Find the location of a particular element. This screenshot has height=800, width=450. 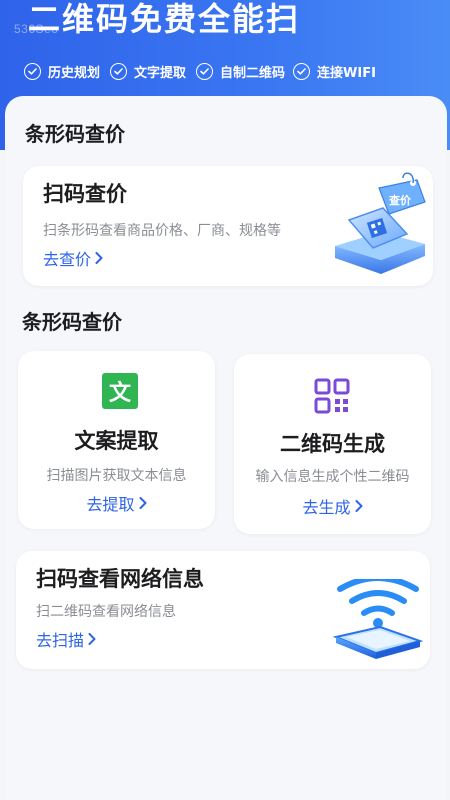

text-extract-card: 文 文案提取 扫描图片获取文本信息 去提取 is located at coordinates (116, 440).